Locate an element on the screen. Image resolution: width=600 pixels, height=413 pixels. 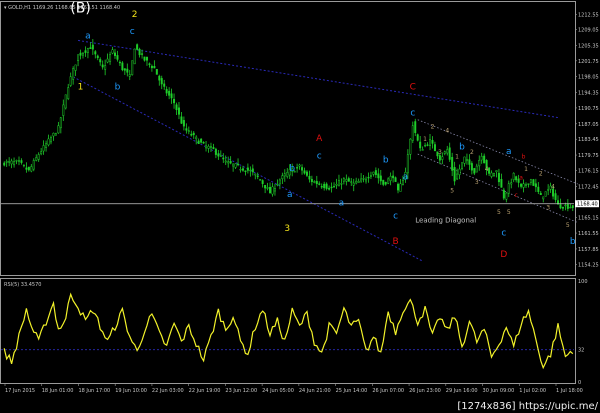
time-tick-label: 1 Jul 02:00 is located at coordinates (532, 391).